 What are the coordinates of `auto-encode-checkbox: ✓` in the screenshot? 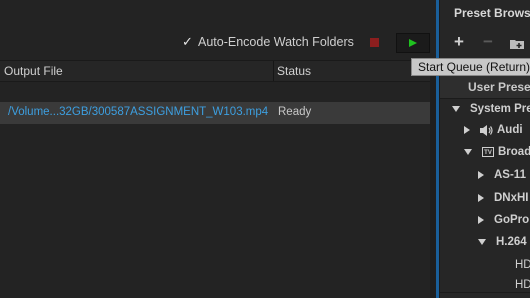 It's located at (188, 42).